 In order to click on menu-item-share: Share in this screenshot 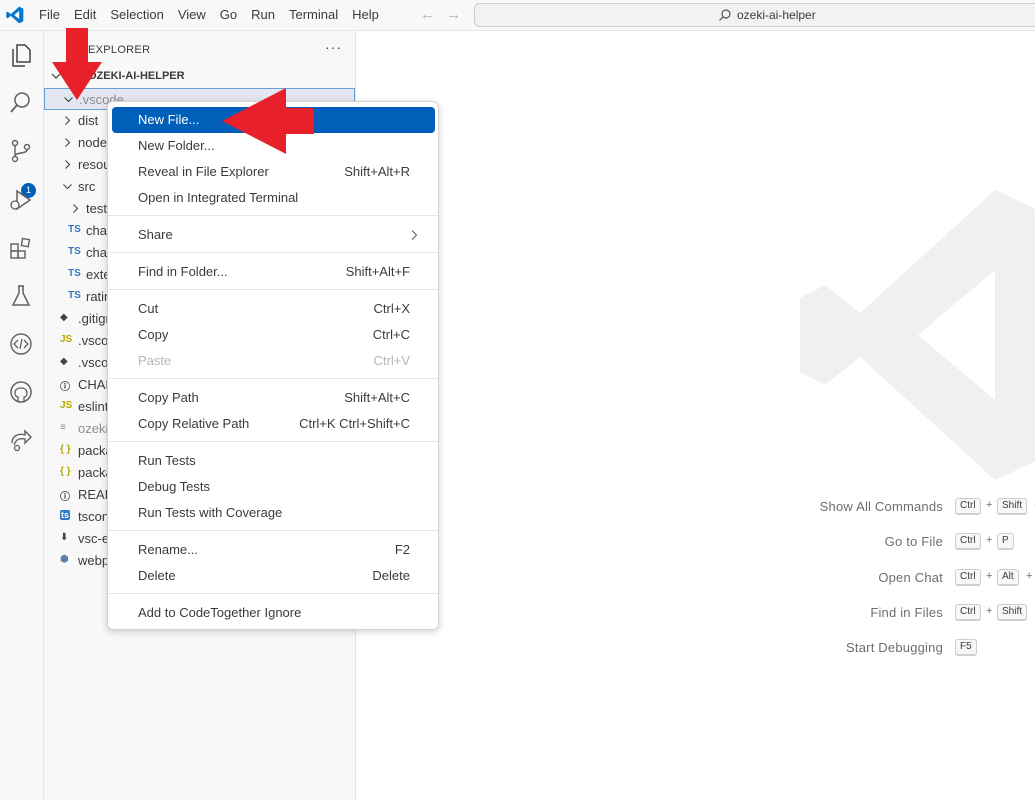, I will do `click(273, 235)`.